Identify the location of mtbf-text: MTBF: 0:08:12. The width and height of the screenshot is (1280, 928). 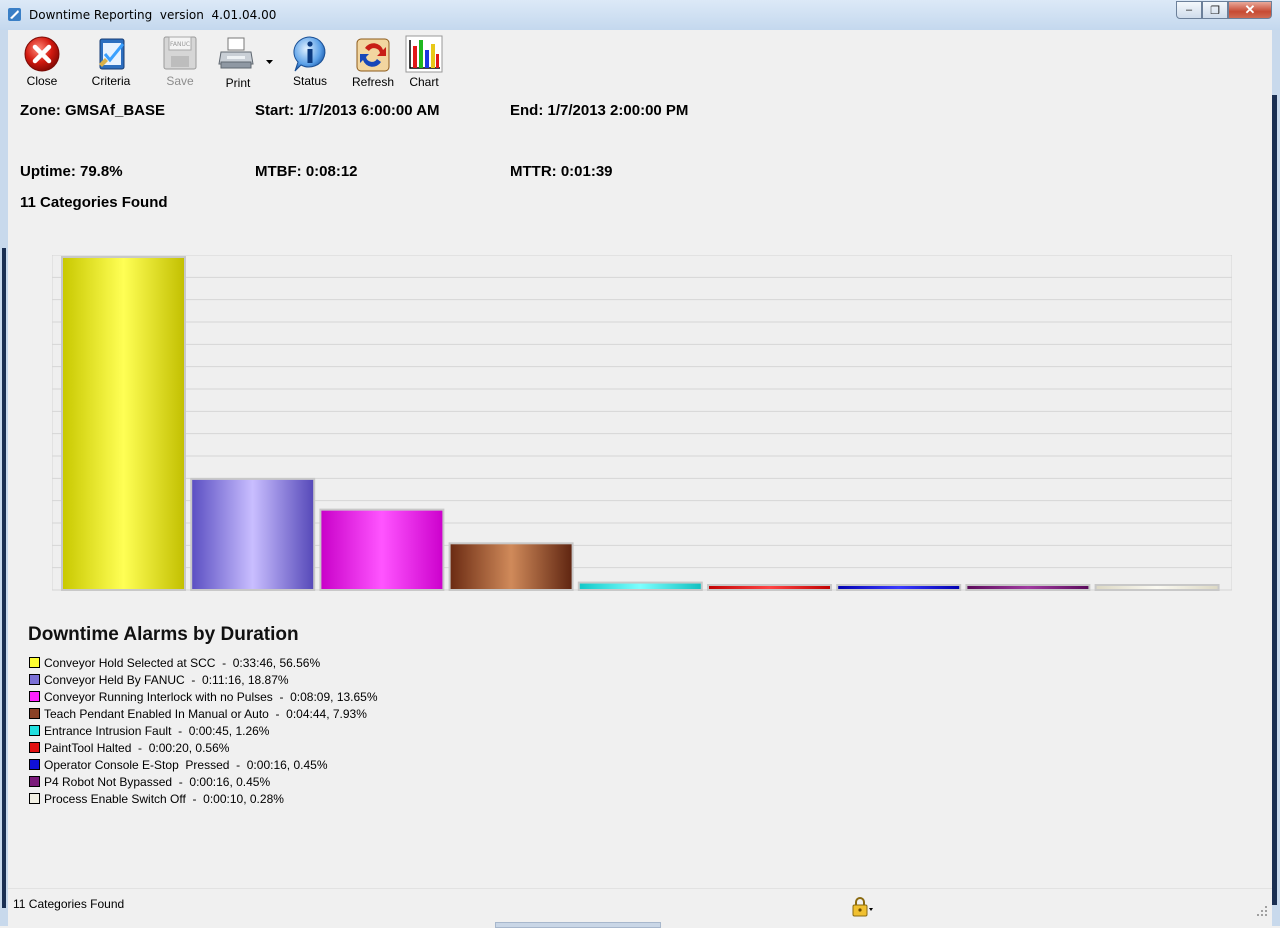
(306, 171).